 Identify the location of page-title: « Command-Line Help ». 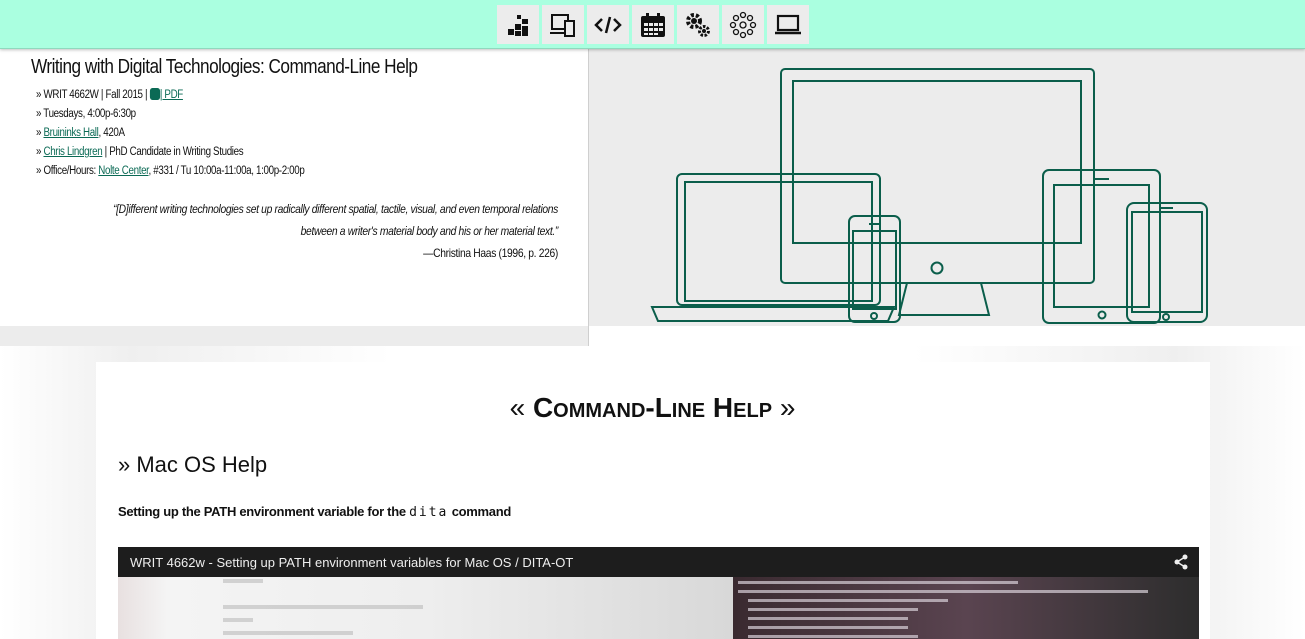
(652, 408).